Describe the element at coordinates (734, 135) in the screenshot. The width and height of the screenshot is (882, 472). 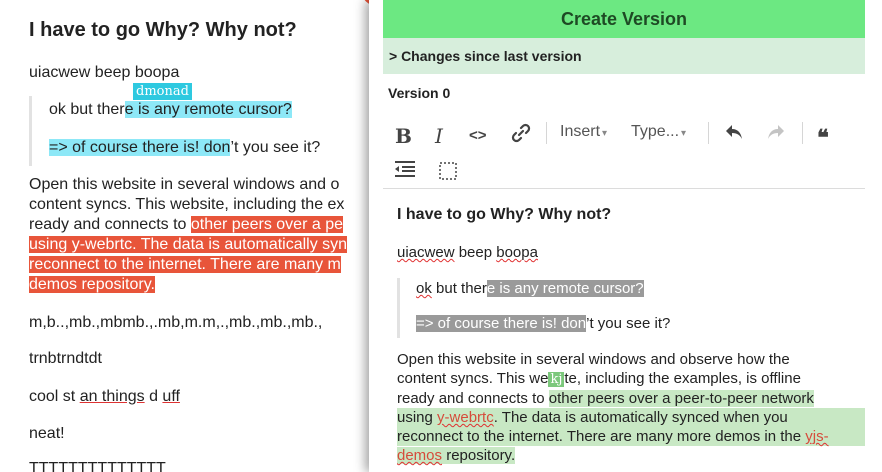
I see `undo-icon` at that location.